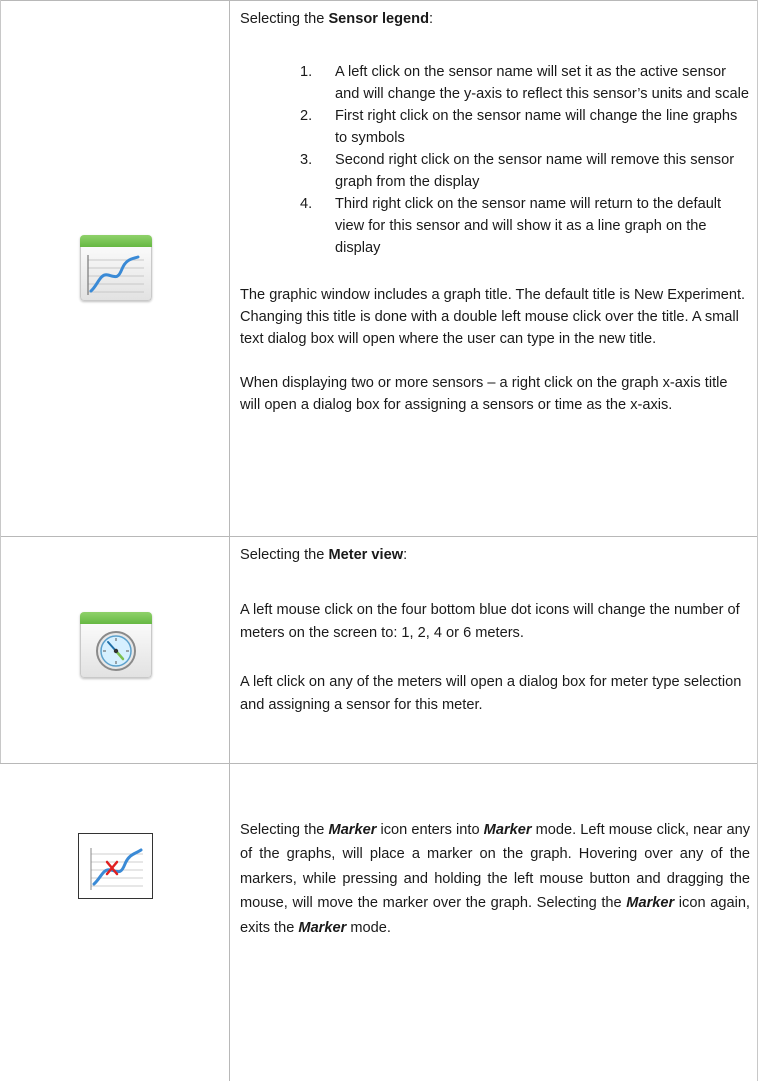  What do you see at coordinates (229, 540) in the screenshot?
I see `column-divider` at bounding box center [229, 540].